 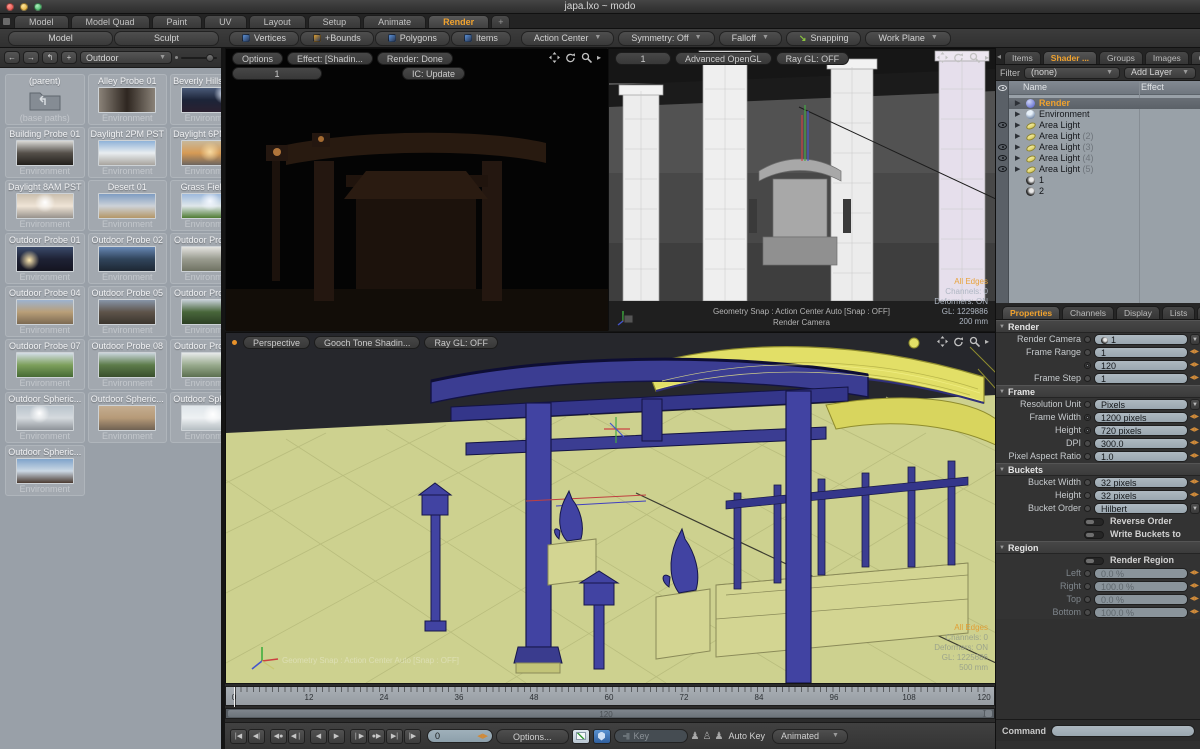 What do you see at coordinates (1104, 169) in the screenshot?
I see `shader-tree-row-area-light-5: ▶ Area Light (5)` at bounding box center [1104, 169].